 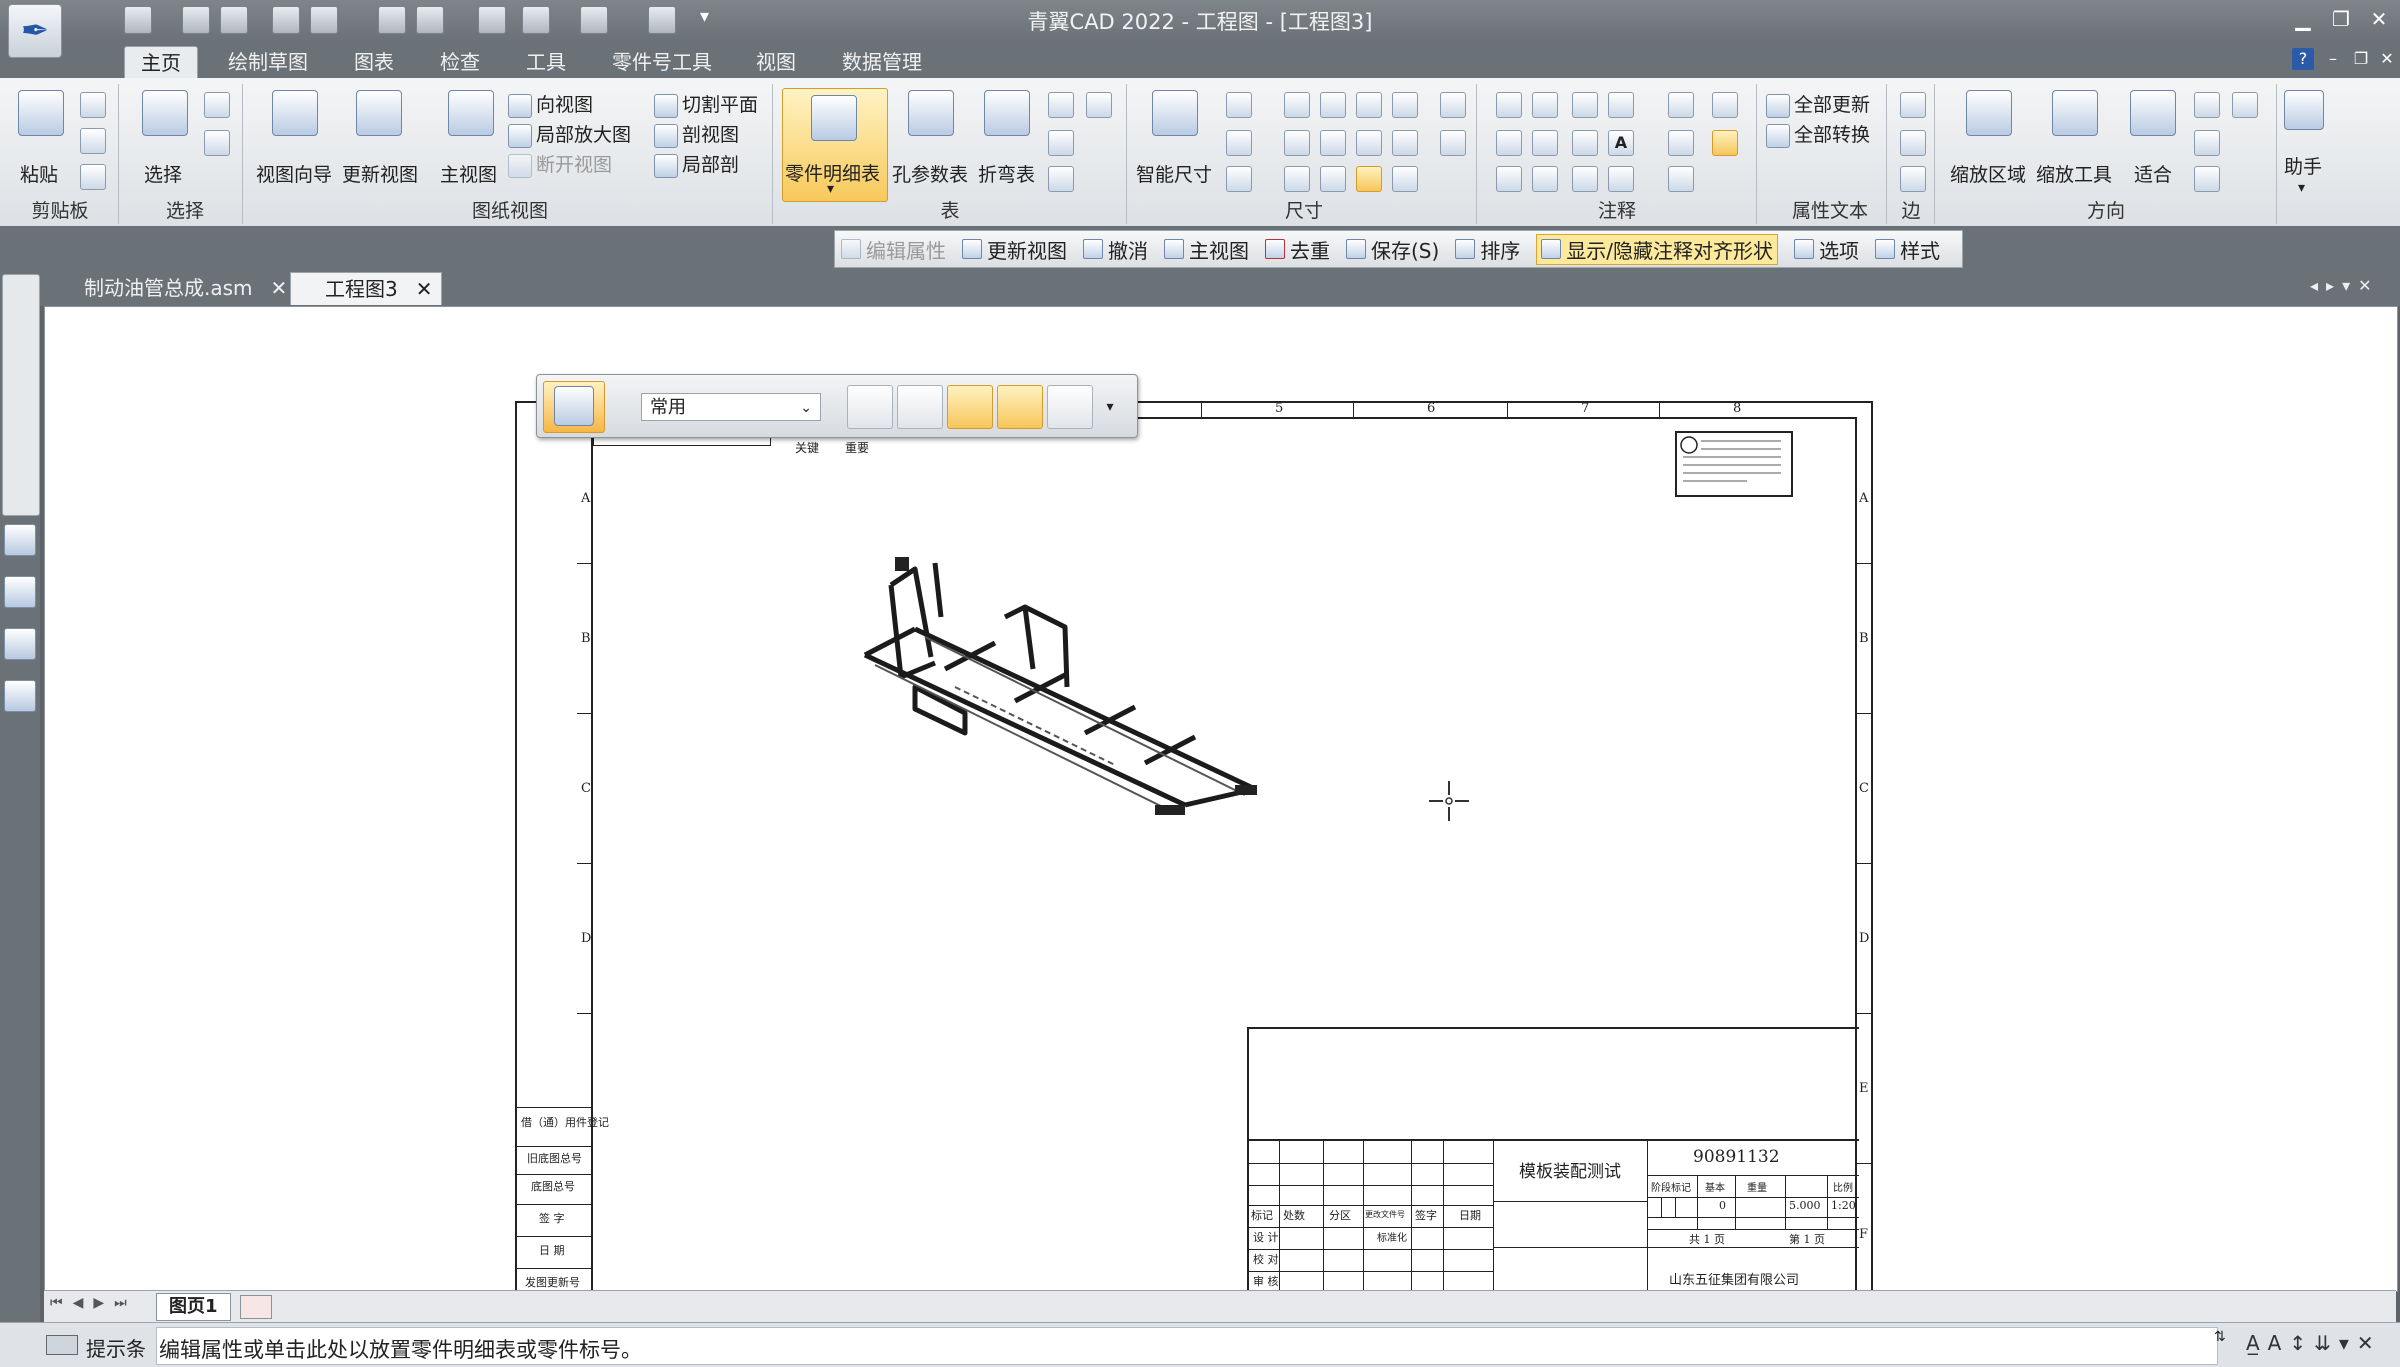 I want to click on help-icon: ?, so click(x=2303, y=59).